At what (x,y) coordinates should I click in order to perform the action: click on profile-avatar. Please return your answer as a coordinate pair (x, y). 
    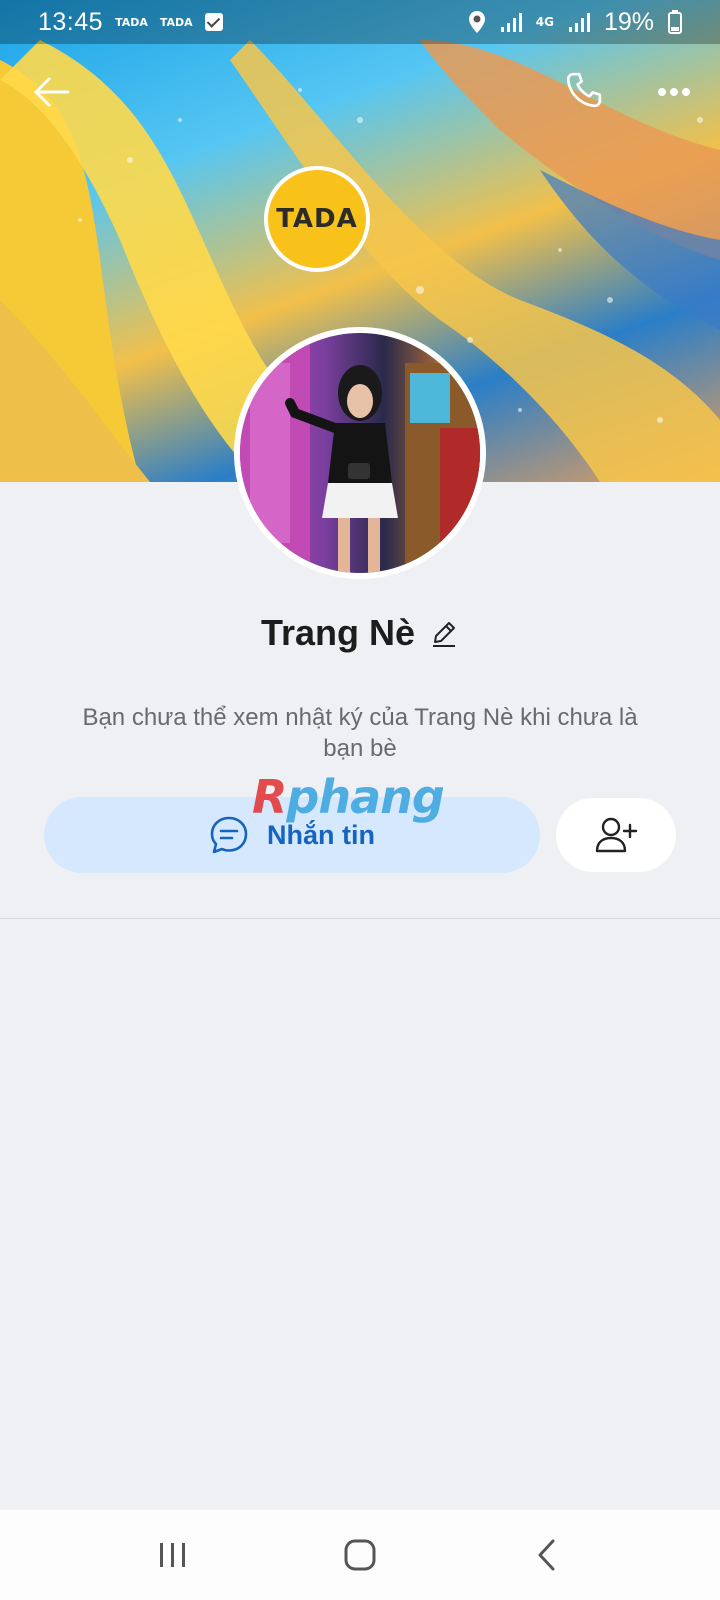
    Looking at the image, I should click on (360, 453).